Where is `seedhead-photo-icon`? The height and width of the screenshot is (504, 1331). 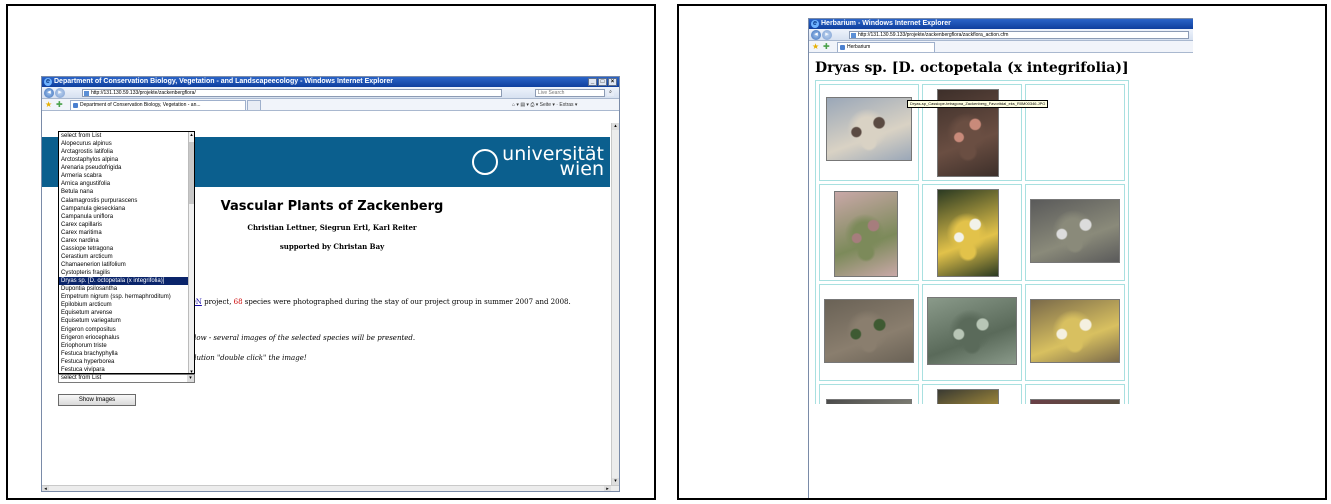 seedhead-photo-icon is located at coordinates (866, 234).